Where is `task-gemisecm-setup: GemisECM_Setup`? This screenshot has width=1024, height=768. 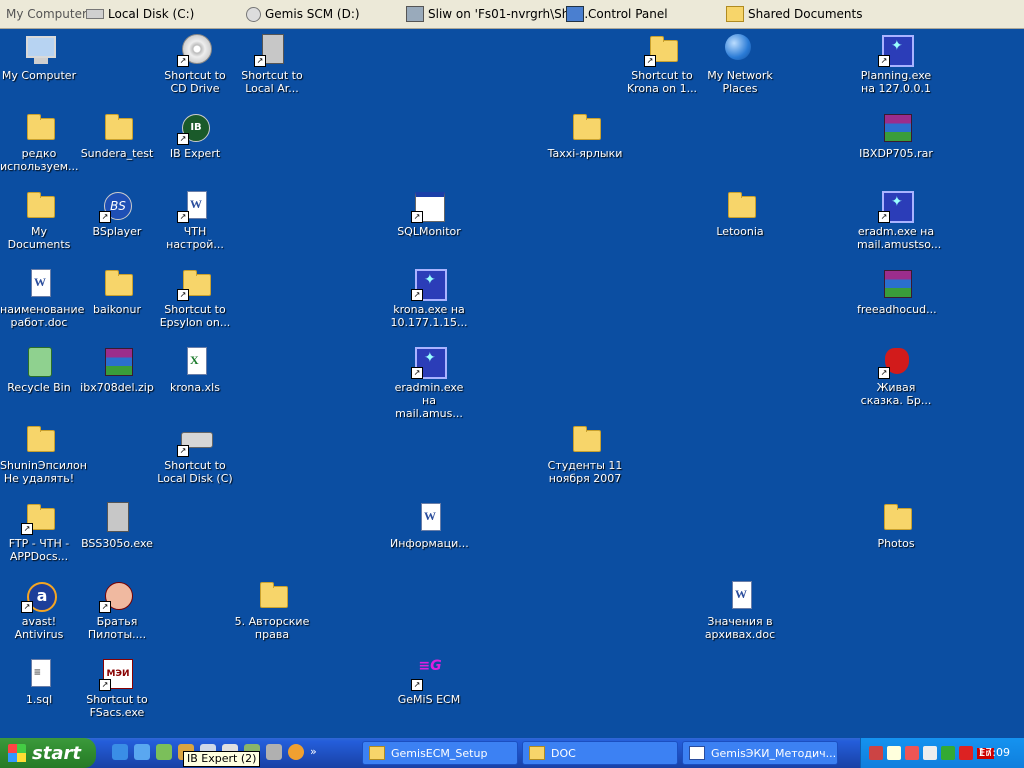 task-gemisecm-setup: GemisECM_Setup is located at coordinates (440, 753).